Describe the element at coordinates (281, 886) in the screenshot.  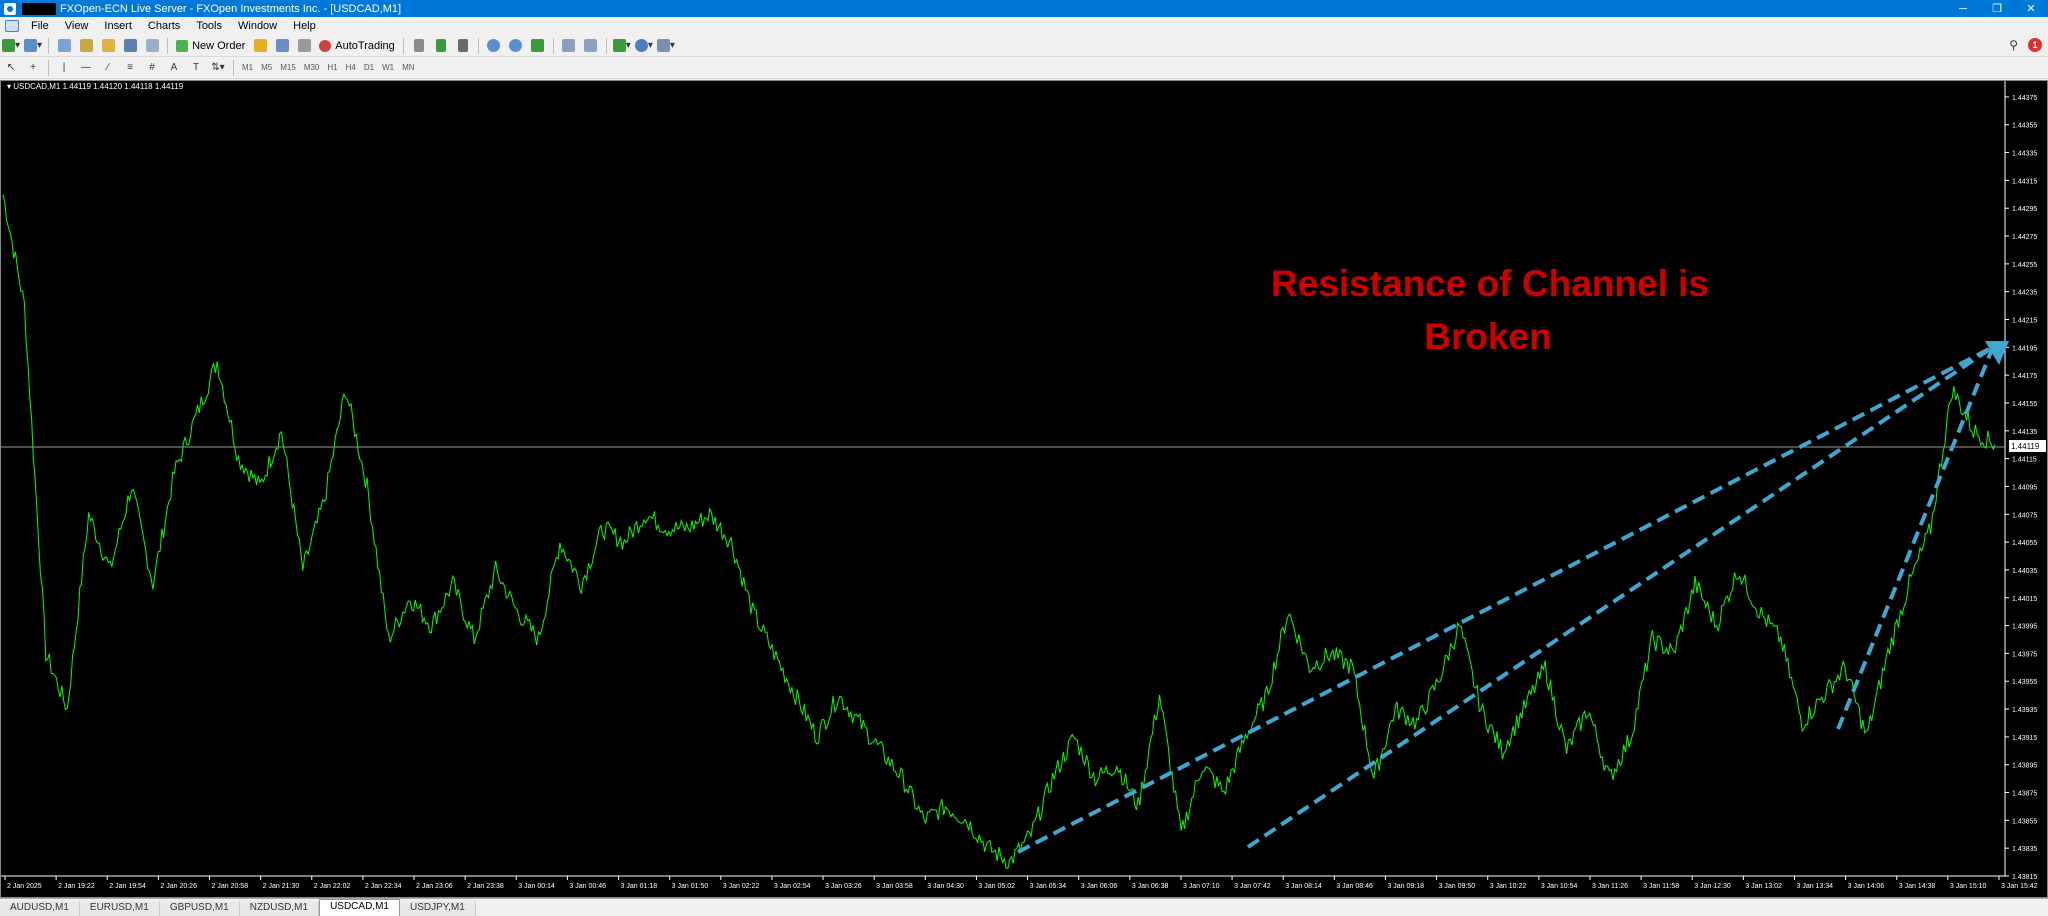
I see `x-tick-label: 2 Jan 21:30` at that location.